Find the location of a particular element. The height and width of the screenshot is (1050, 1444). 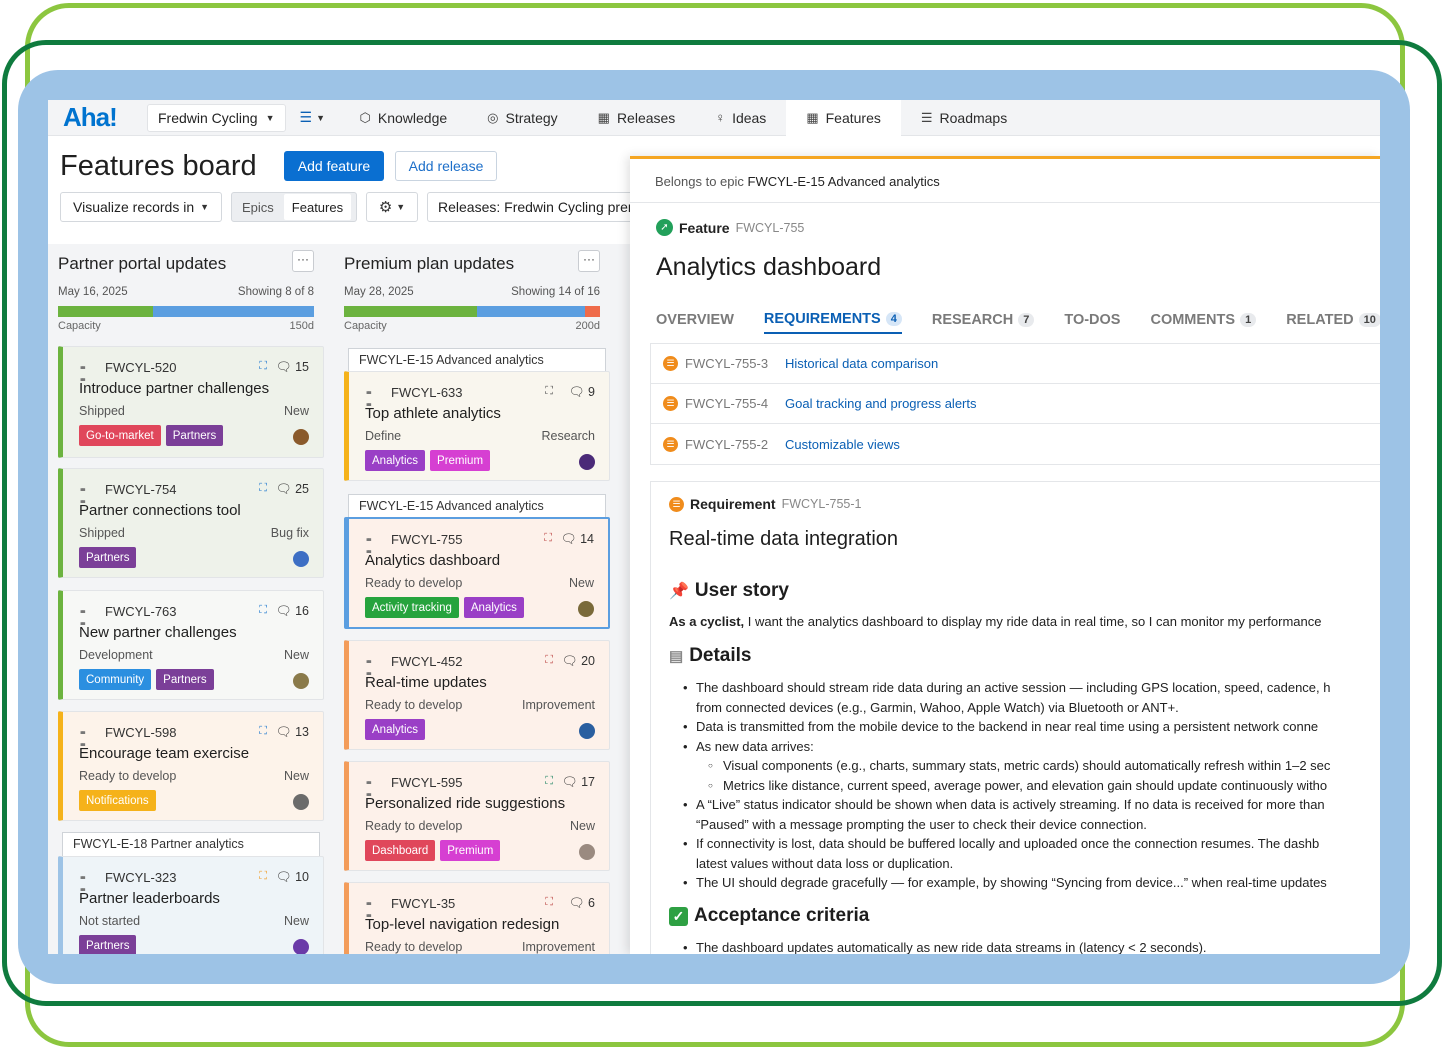

tab-requirements: REQUIREMENTS 4 is located at coordinates (832, 320).